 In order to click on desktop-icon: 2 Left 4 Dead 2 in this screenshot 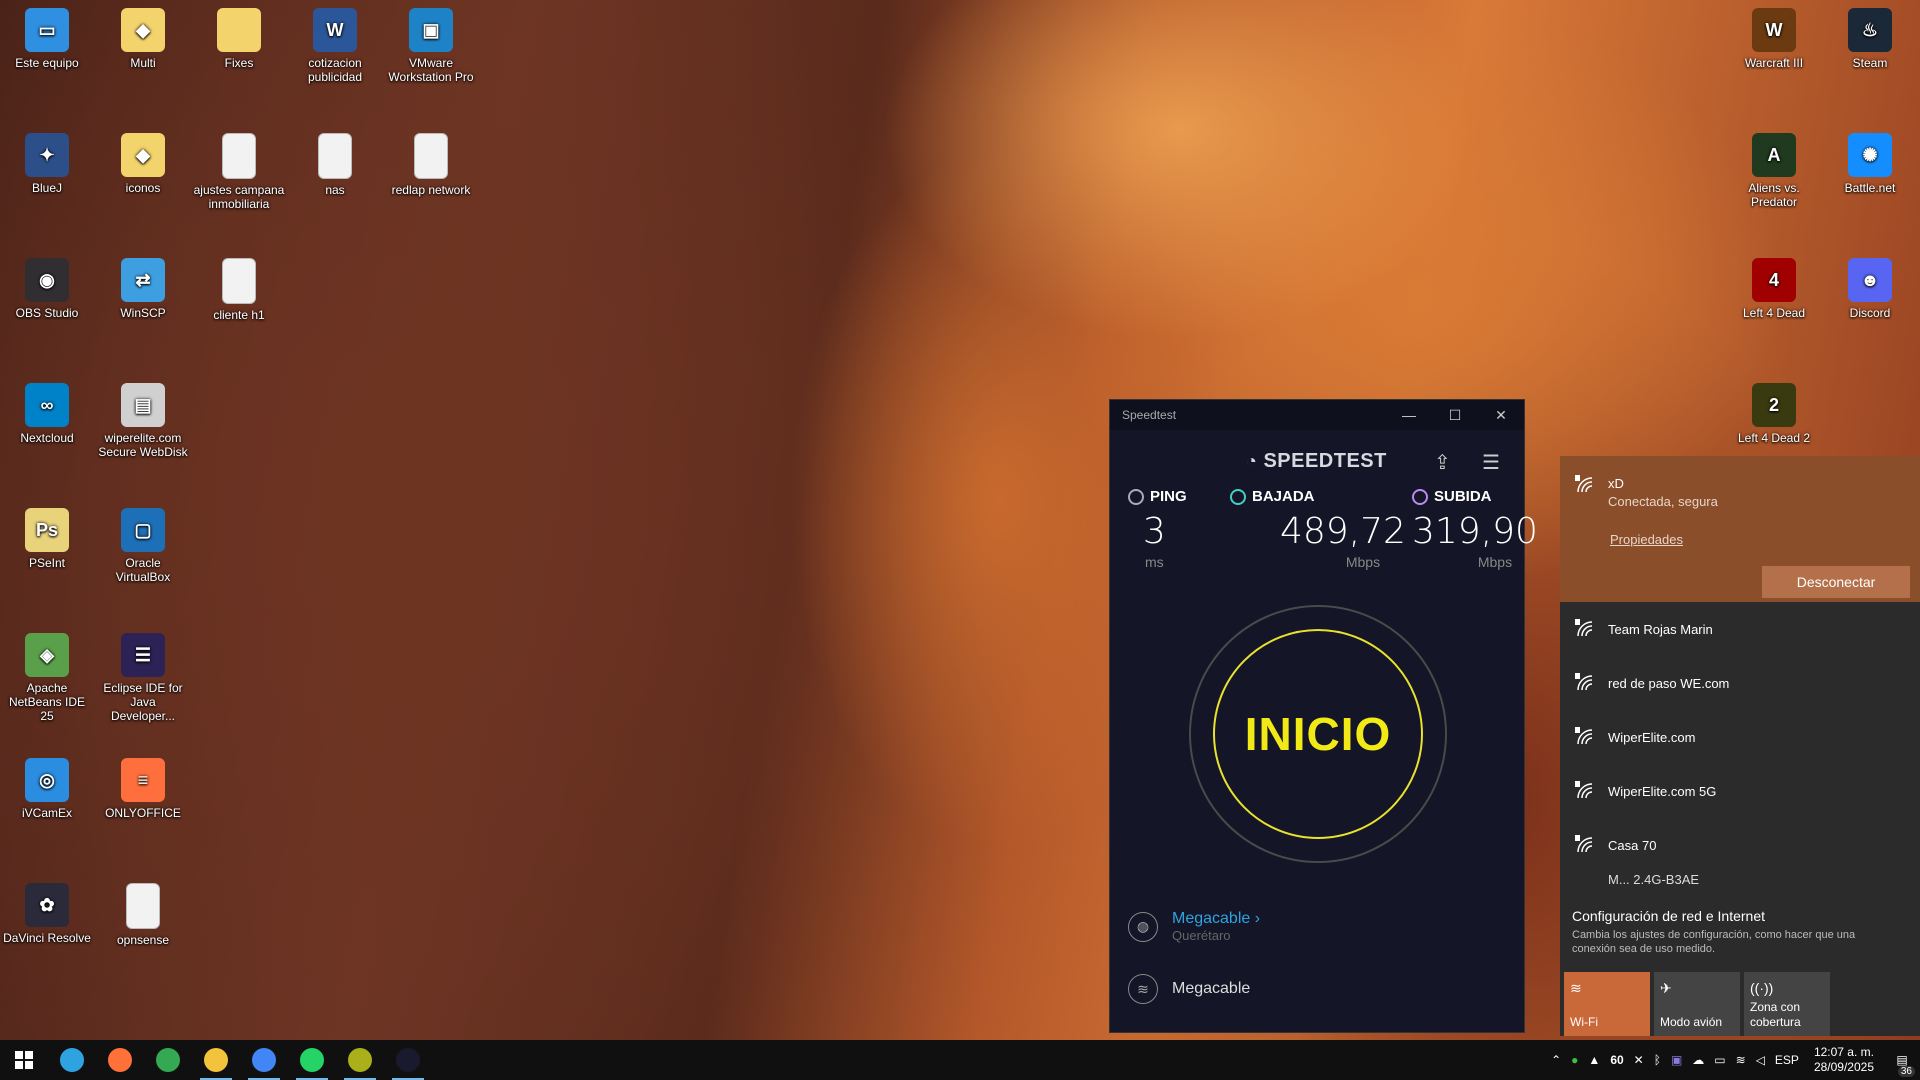, I will do `click(1774, 411)`.